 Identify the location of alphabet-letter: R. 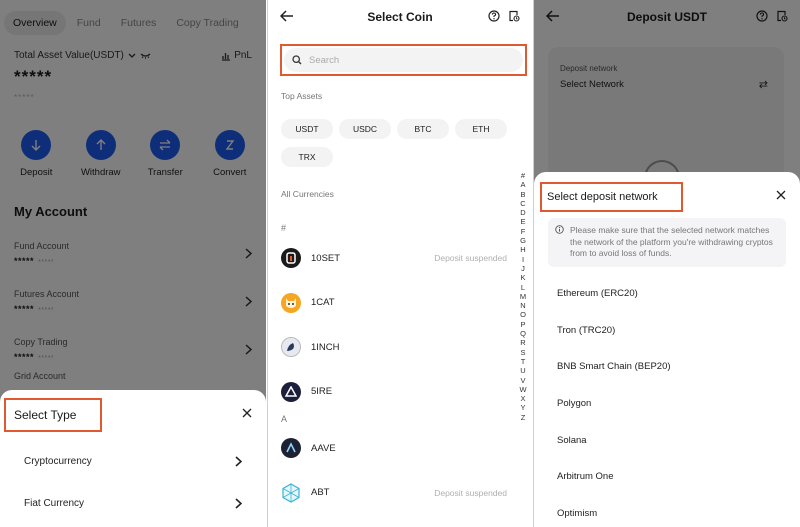
(522, 342).